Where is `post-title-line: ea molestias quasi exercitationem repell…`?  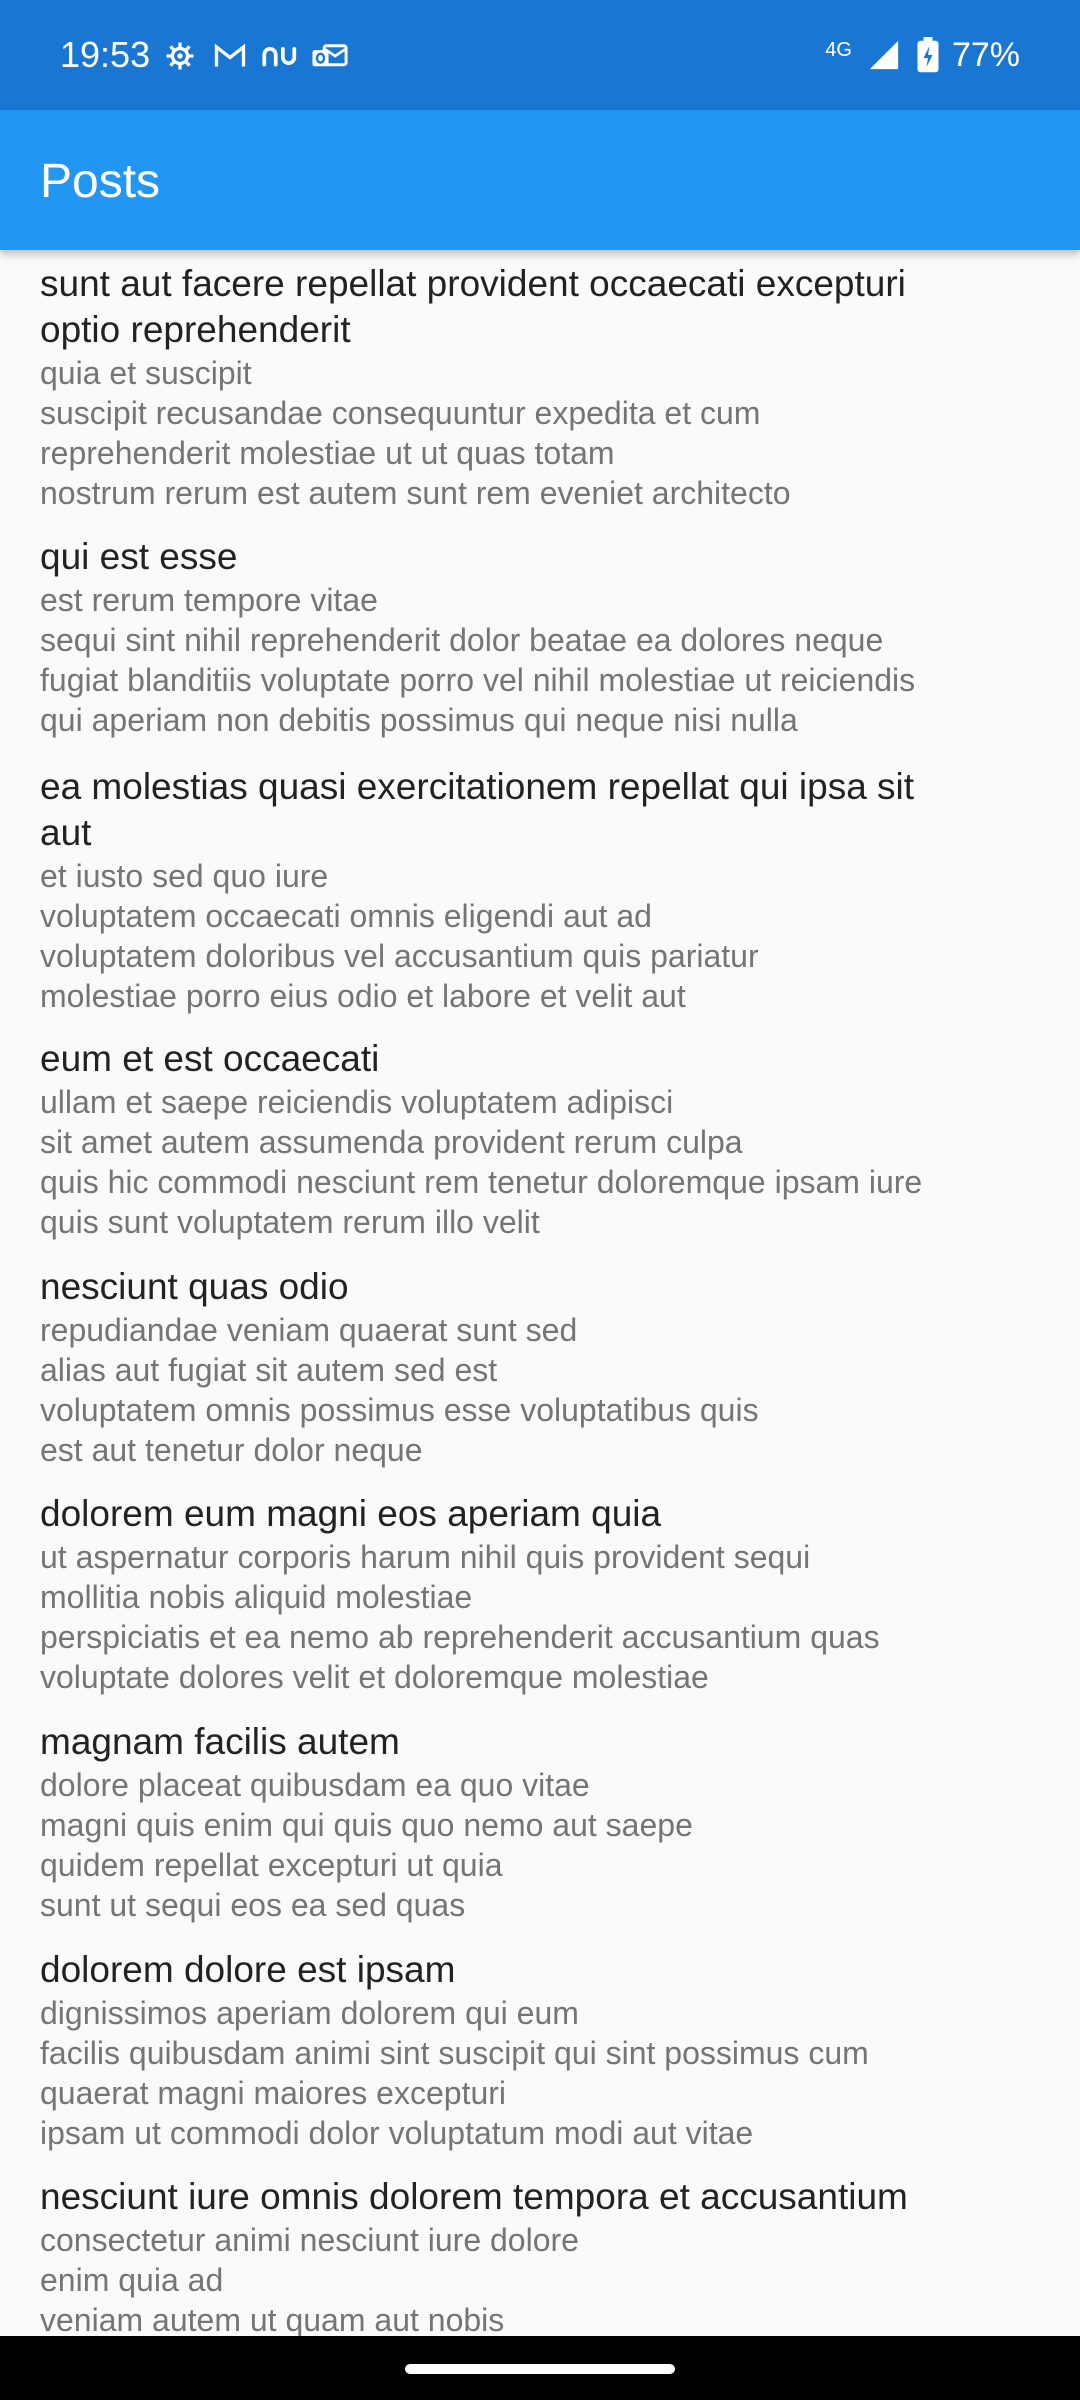
post-title-line: ea molestias quasi exercitationem repell… is located at coordinates (477, 786).